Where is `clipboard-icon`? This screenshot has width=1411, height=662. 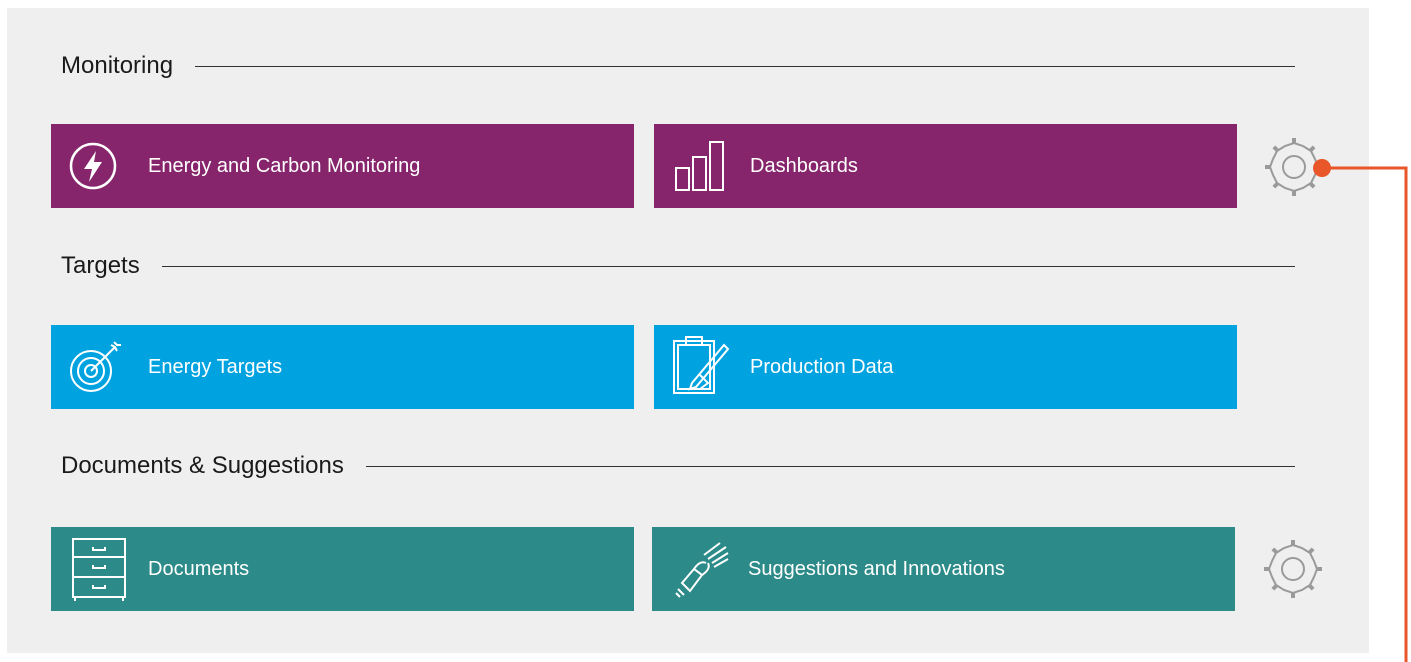 clipboard-icon is located at coordinates (702, 367).